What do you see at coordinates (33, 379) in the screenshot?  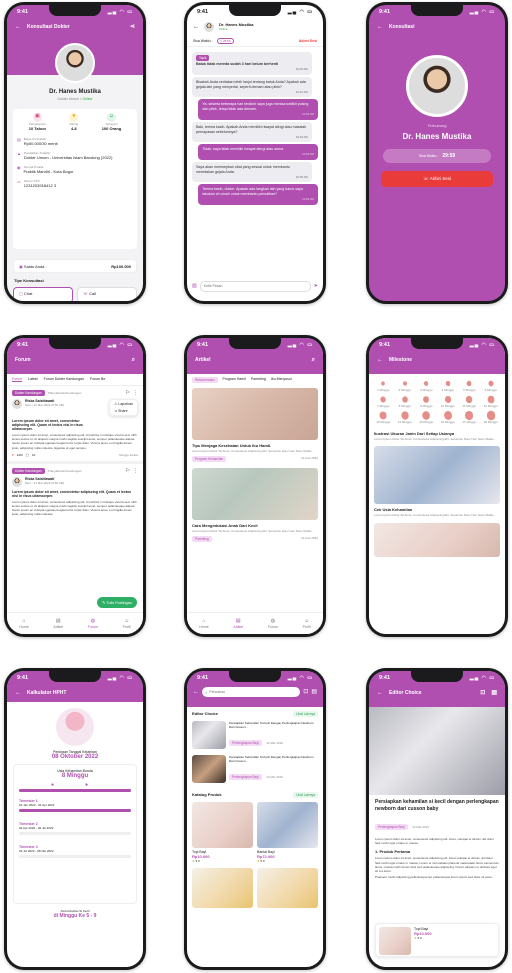 I see `tab-latest: Latest` at bounding box center [33, 379].